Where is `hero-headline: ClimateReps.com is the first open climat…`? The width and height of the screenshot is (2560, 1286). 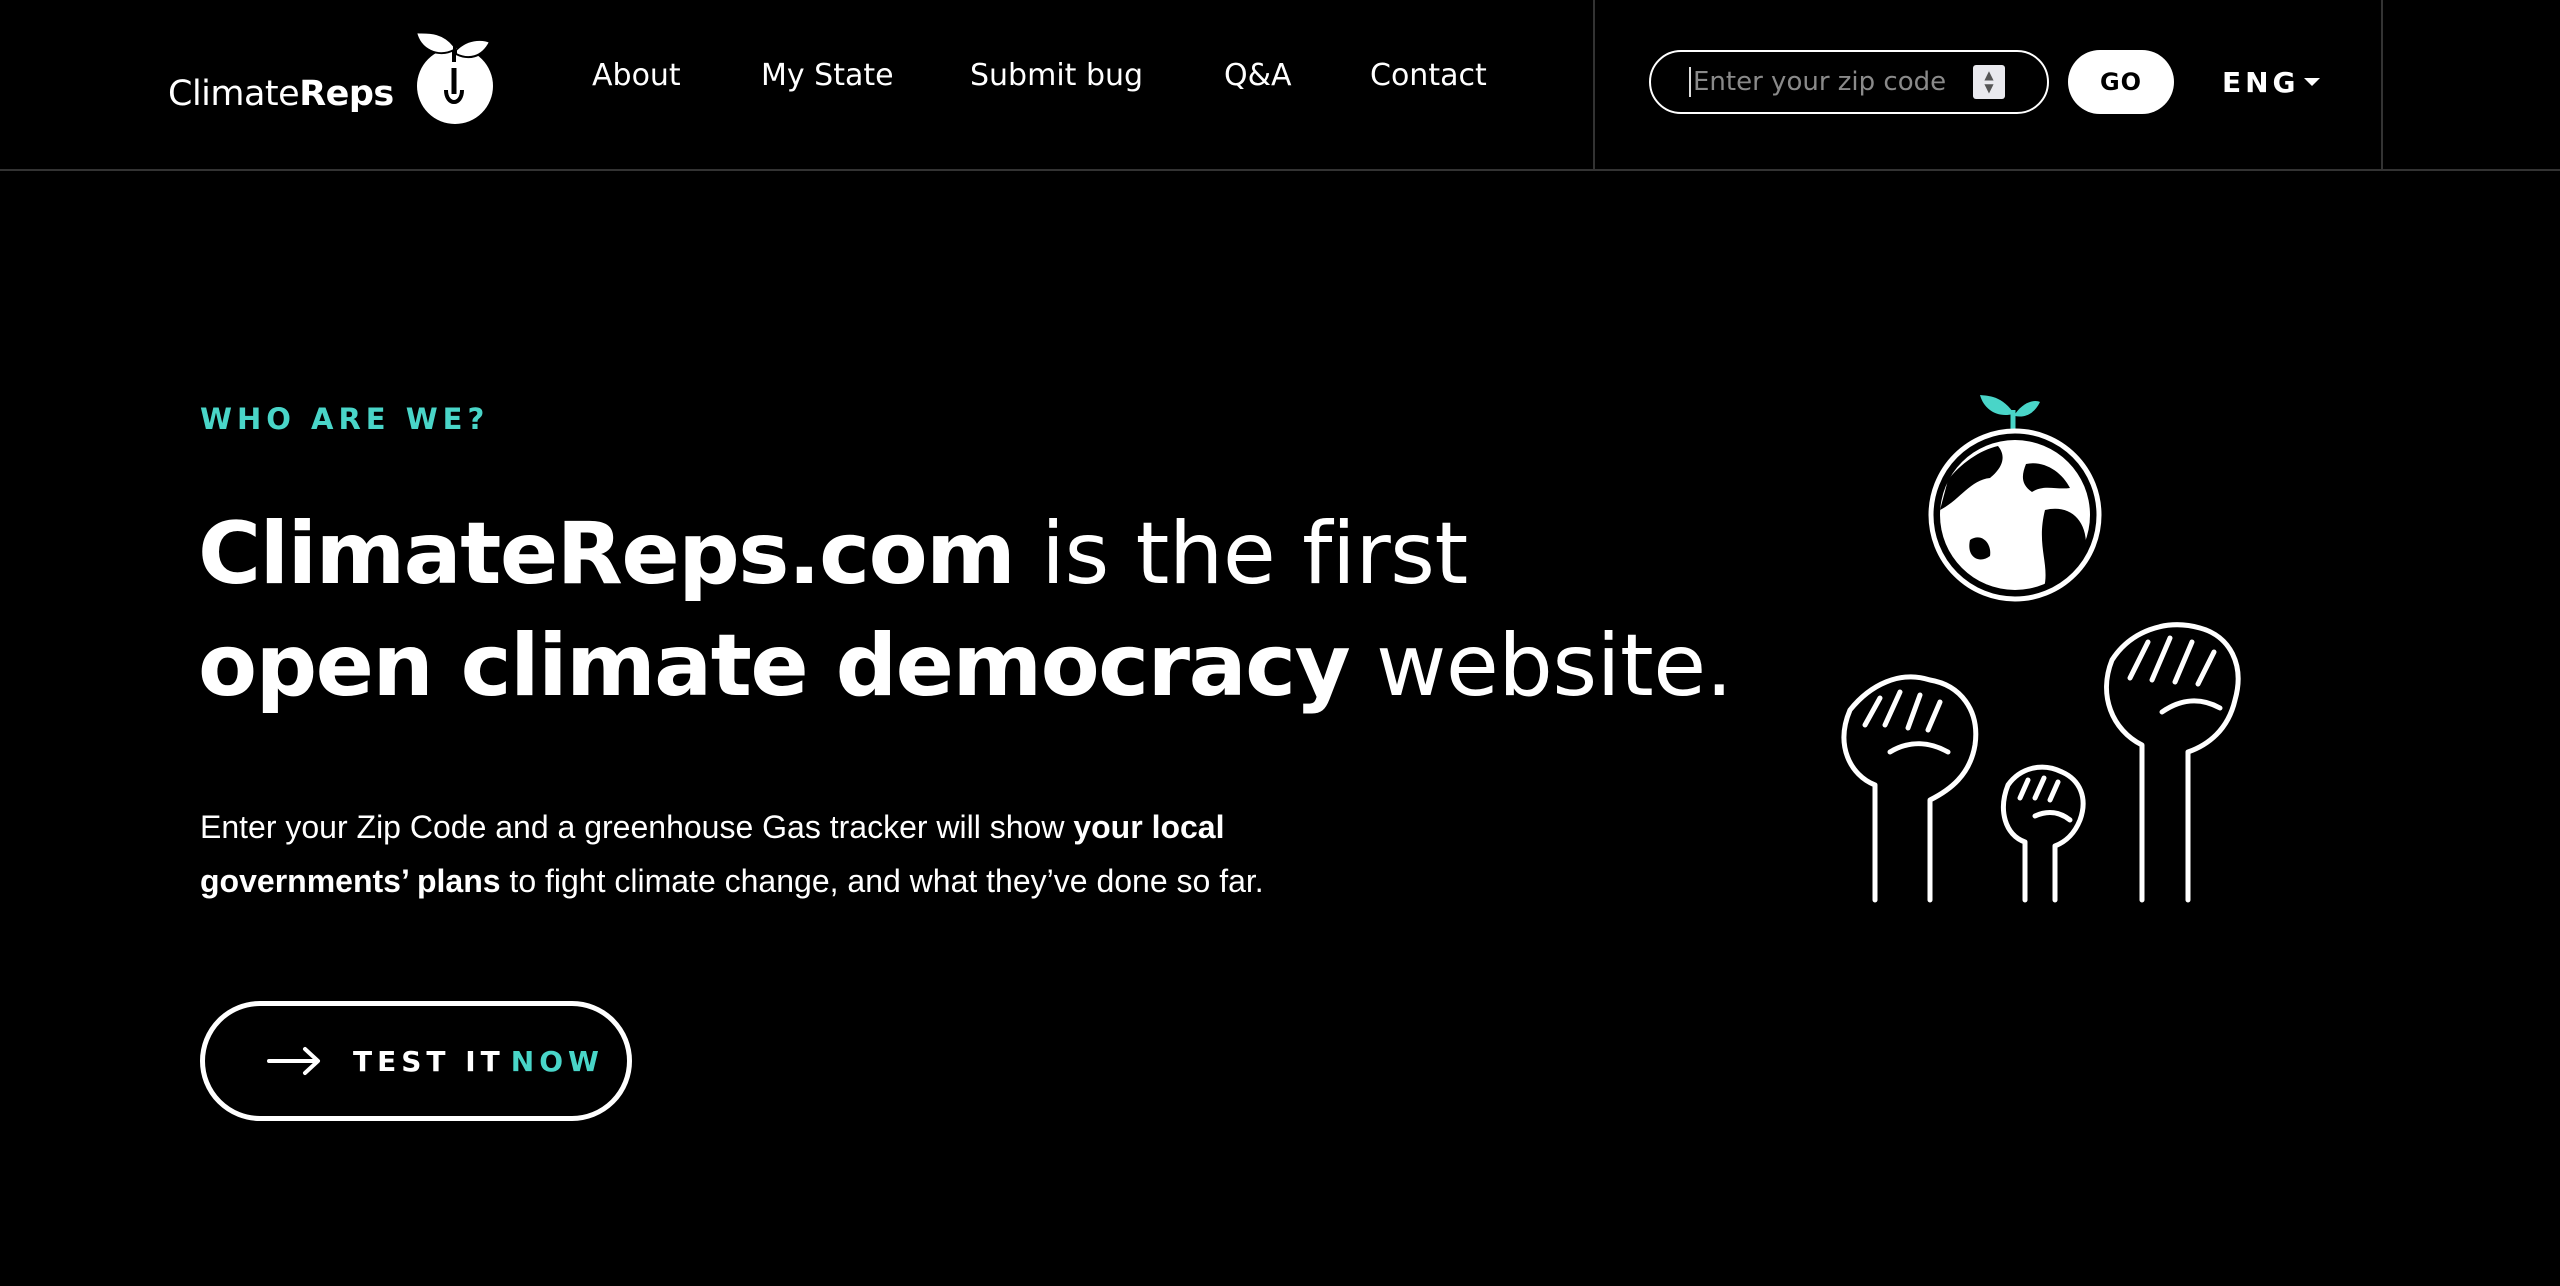 hero-headline: ClimateReps.com is the first open climat… is located at coordinates (1018, 610).